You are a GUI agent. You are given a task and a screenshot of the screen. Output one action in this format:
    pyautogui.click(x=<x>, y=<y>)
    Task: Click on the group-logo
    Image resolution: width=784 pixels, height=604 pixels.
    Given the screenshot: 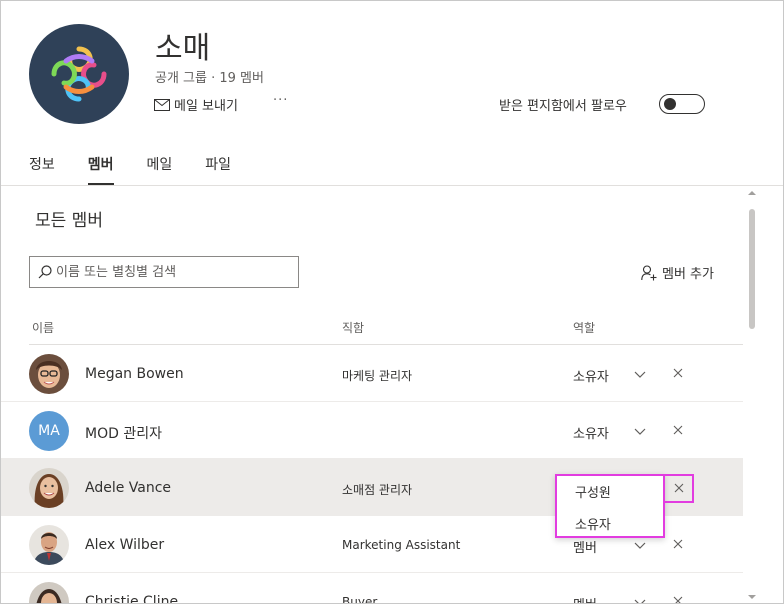 What is the action you would take?
    pyautogui.click(x=79, y=74)
    